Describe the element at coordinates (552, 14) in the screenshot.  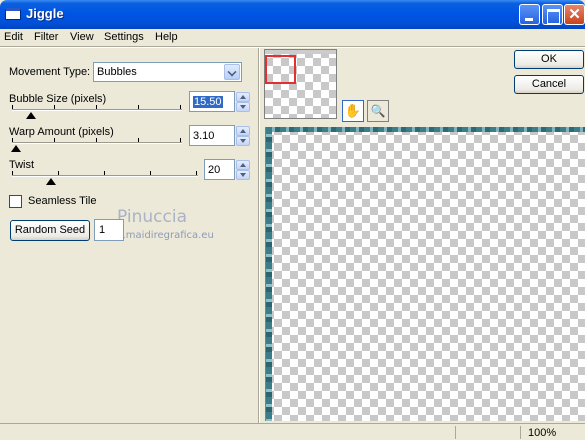
I see `maximize-button` at that location.